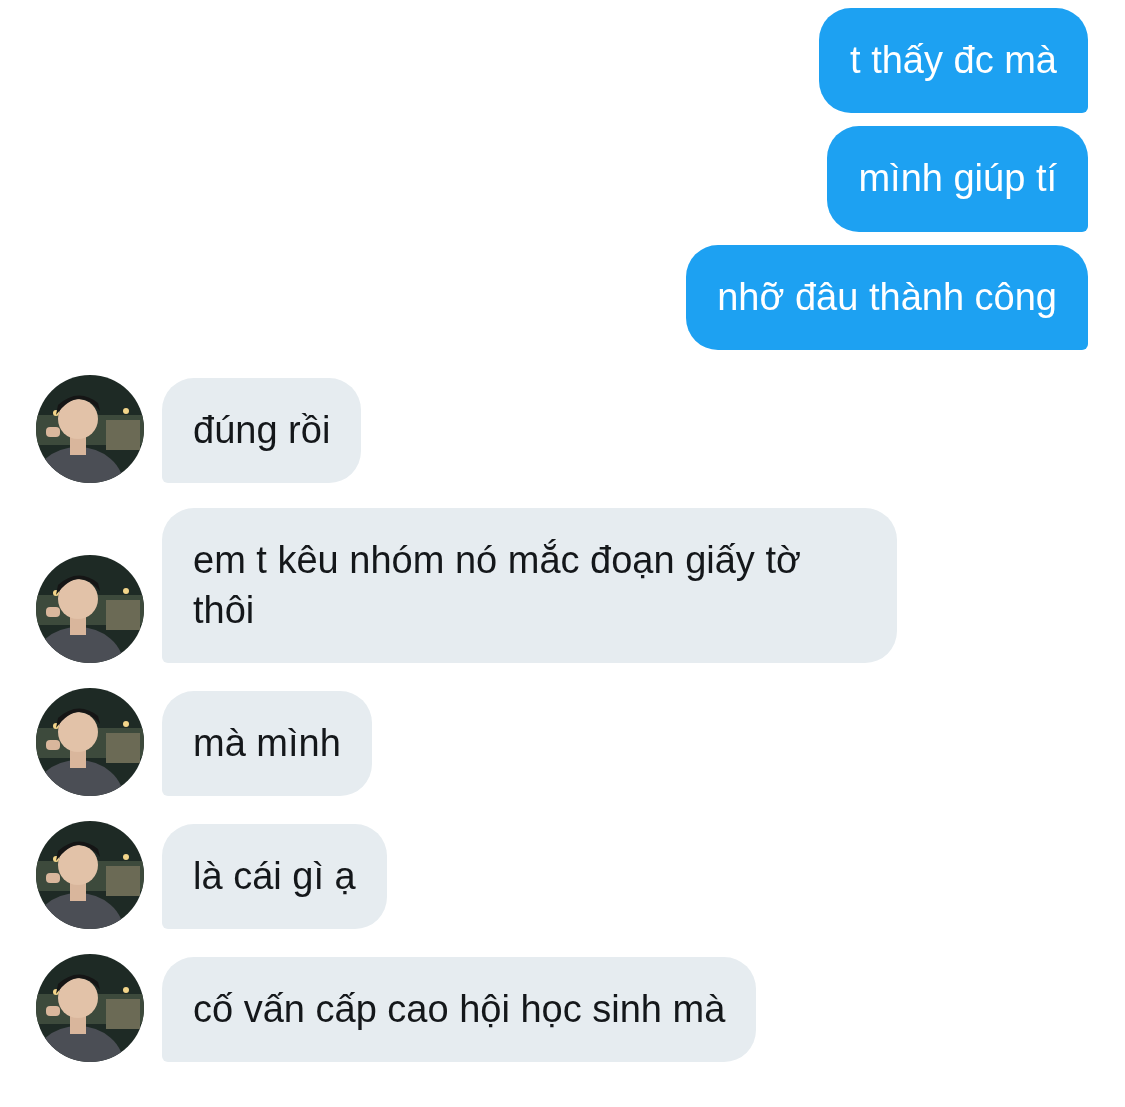 The image size is (1125, 1107). I want to click on message-bubble: mình giúp tí, so click(957, 179).